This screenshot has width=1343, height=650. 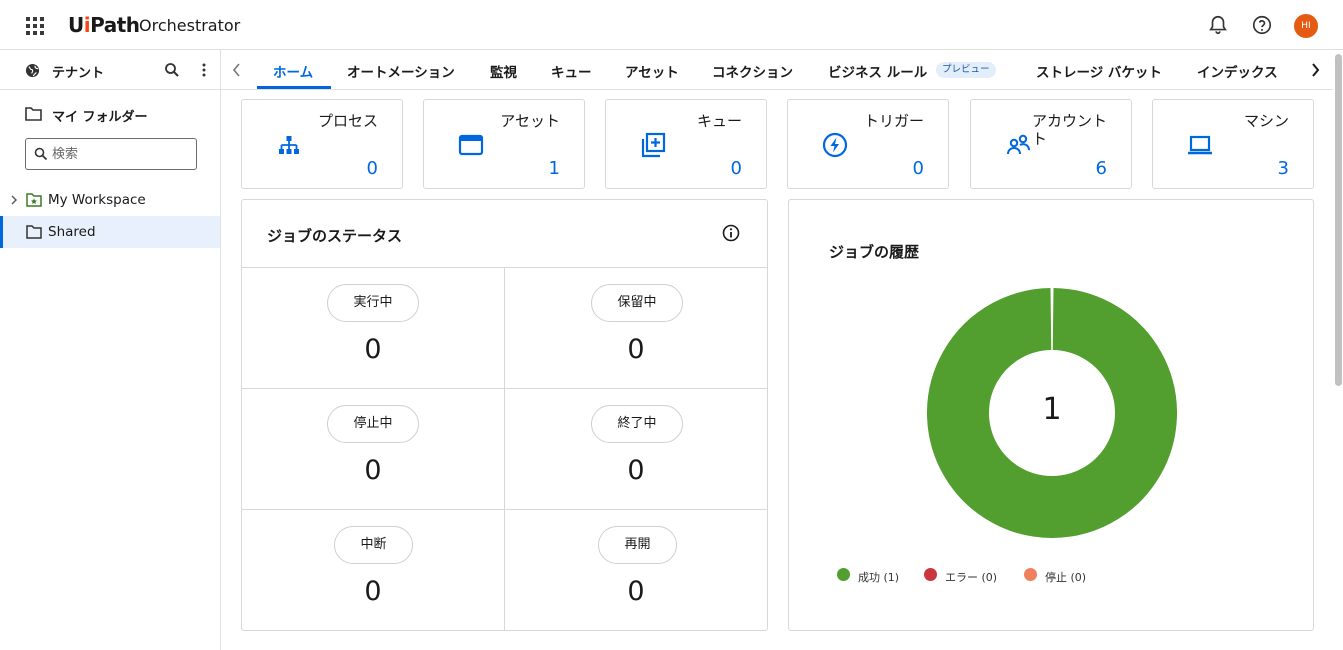 What do you see at coordinates (32, 70) in the screenshot?
I see `globe-icon` at bounding box center [32, 70].